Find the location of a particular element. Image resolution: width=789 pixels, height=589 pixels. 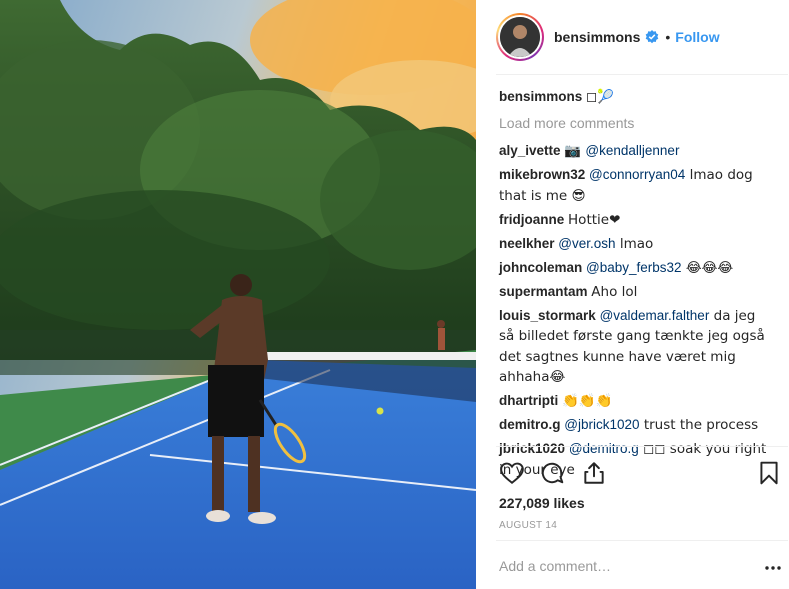

avatar is located at coordinates (520, 37).